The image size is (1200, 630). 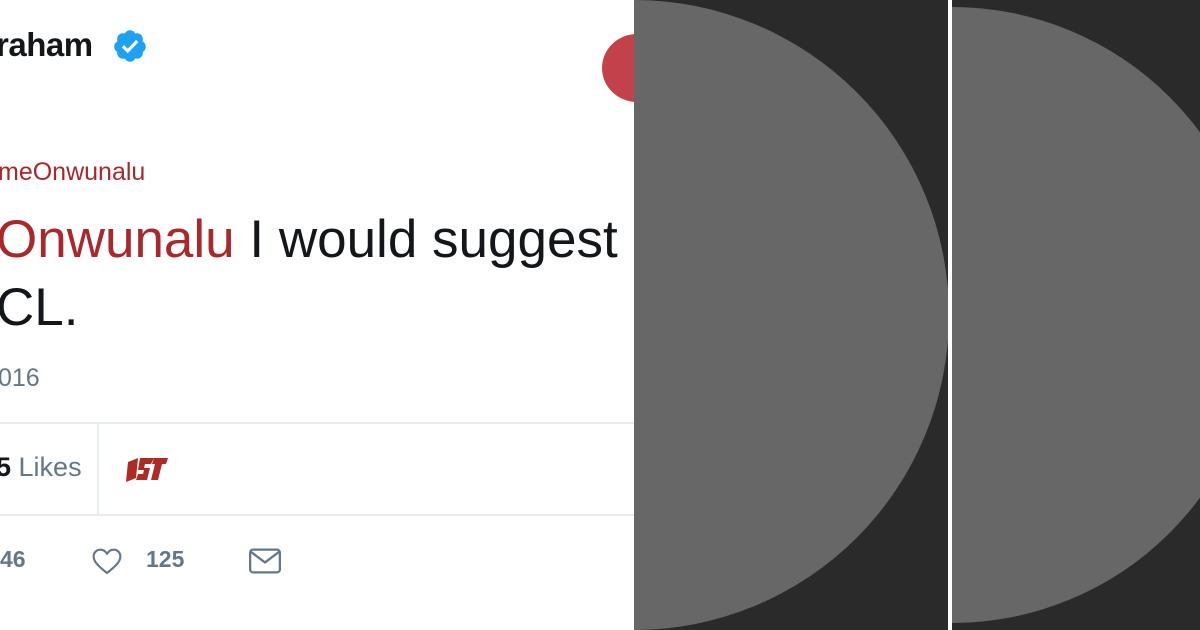 I want to click on stats-top-divider, so click(x=317, y=423).